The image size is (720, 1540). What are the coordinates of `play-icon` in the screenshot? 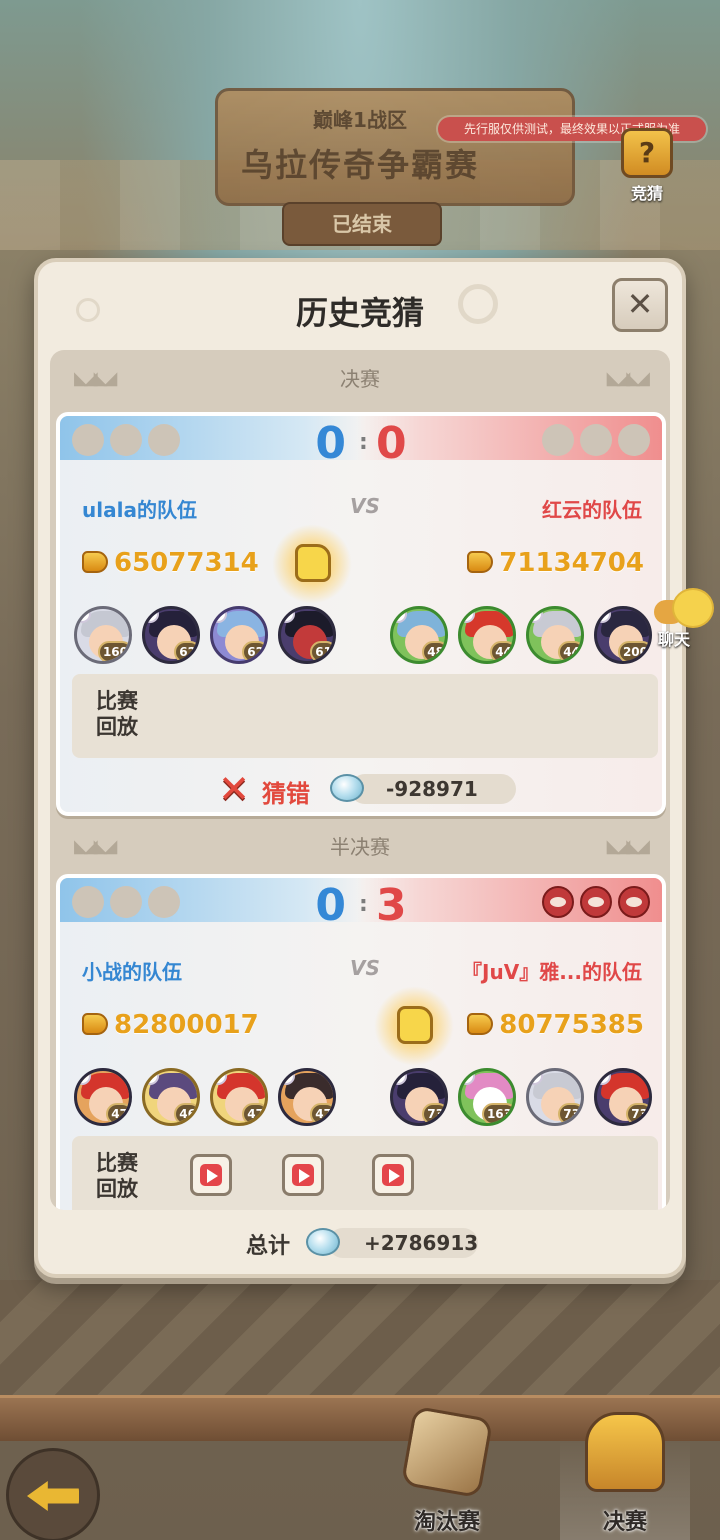 It's located at (212, 1176).